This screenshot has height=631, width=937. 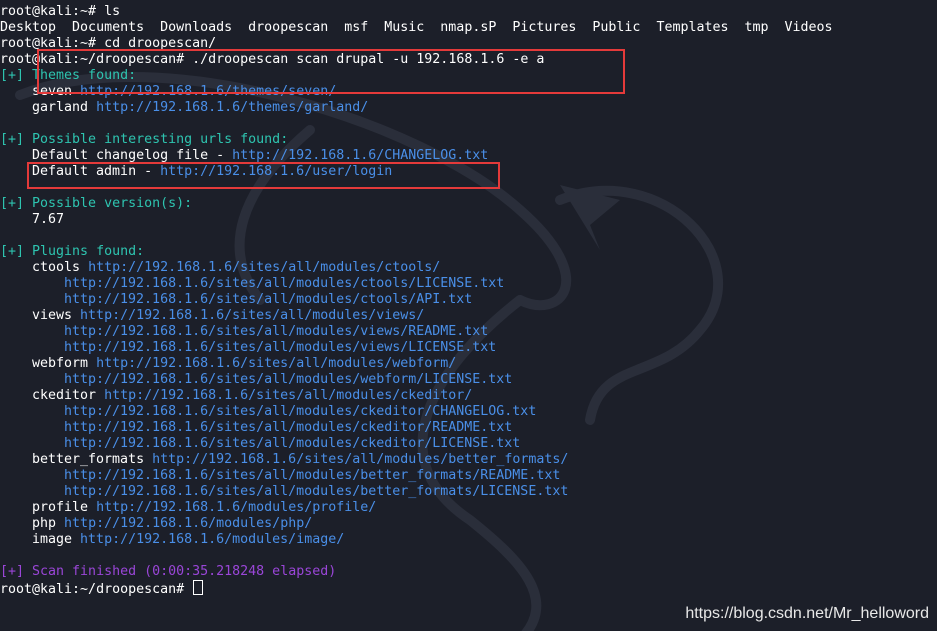 What do you see at coordinates (212, 539) in the screenshot?
I see `plugin-url: http://192.168.1.6/modules/image/` at bounding box center [212, 539].